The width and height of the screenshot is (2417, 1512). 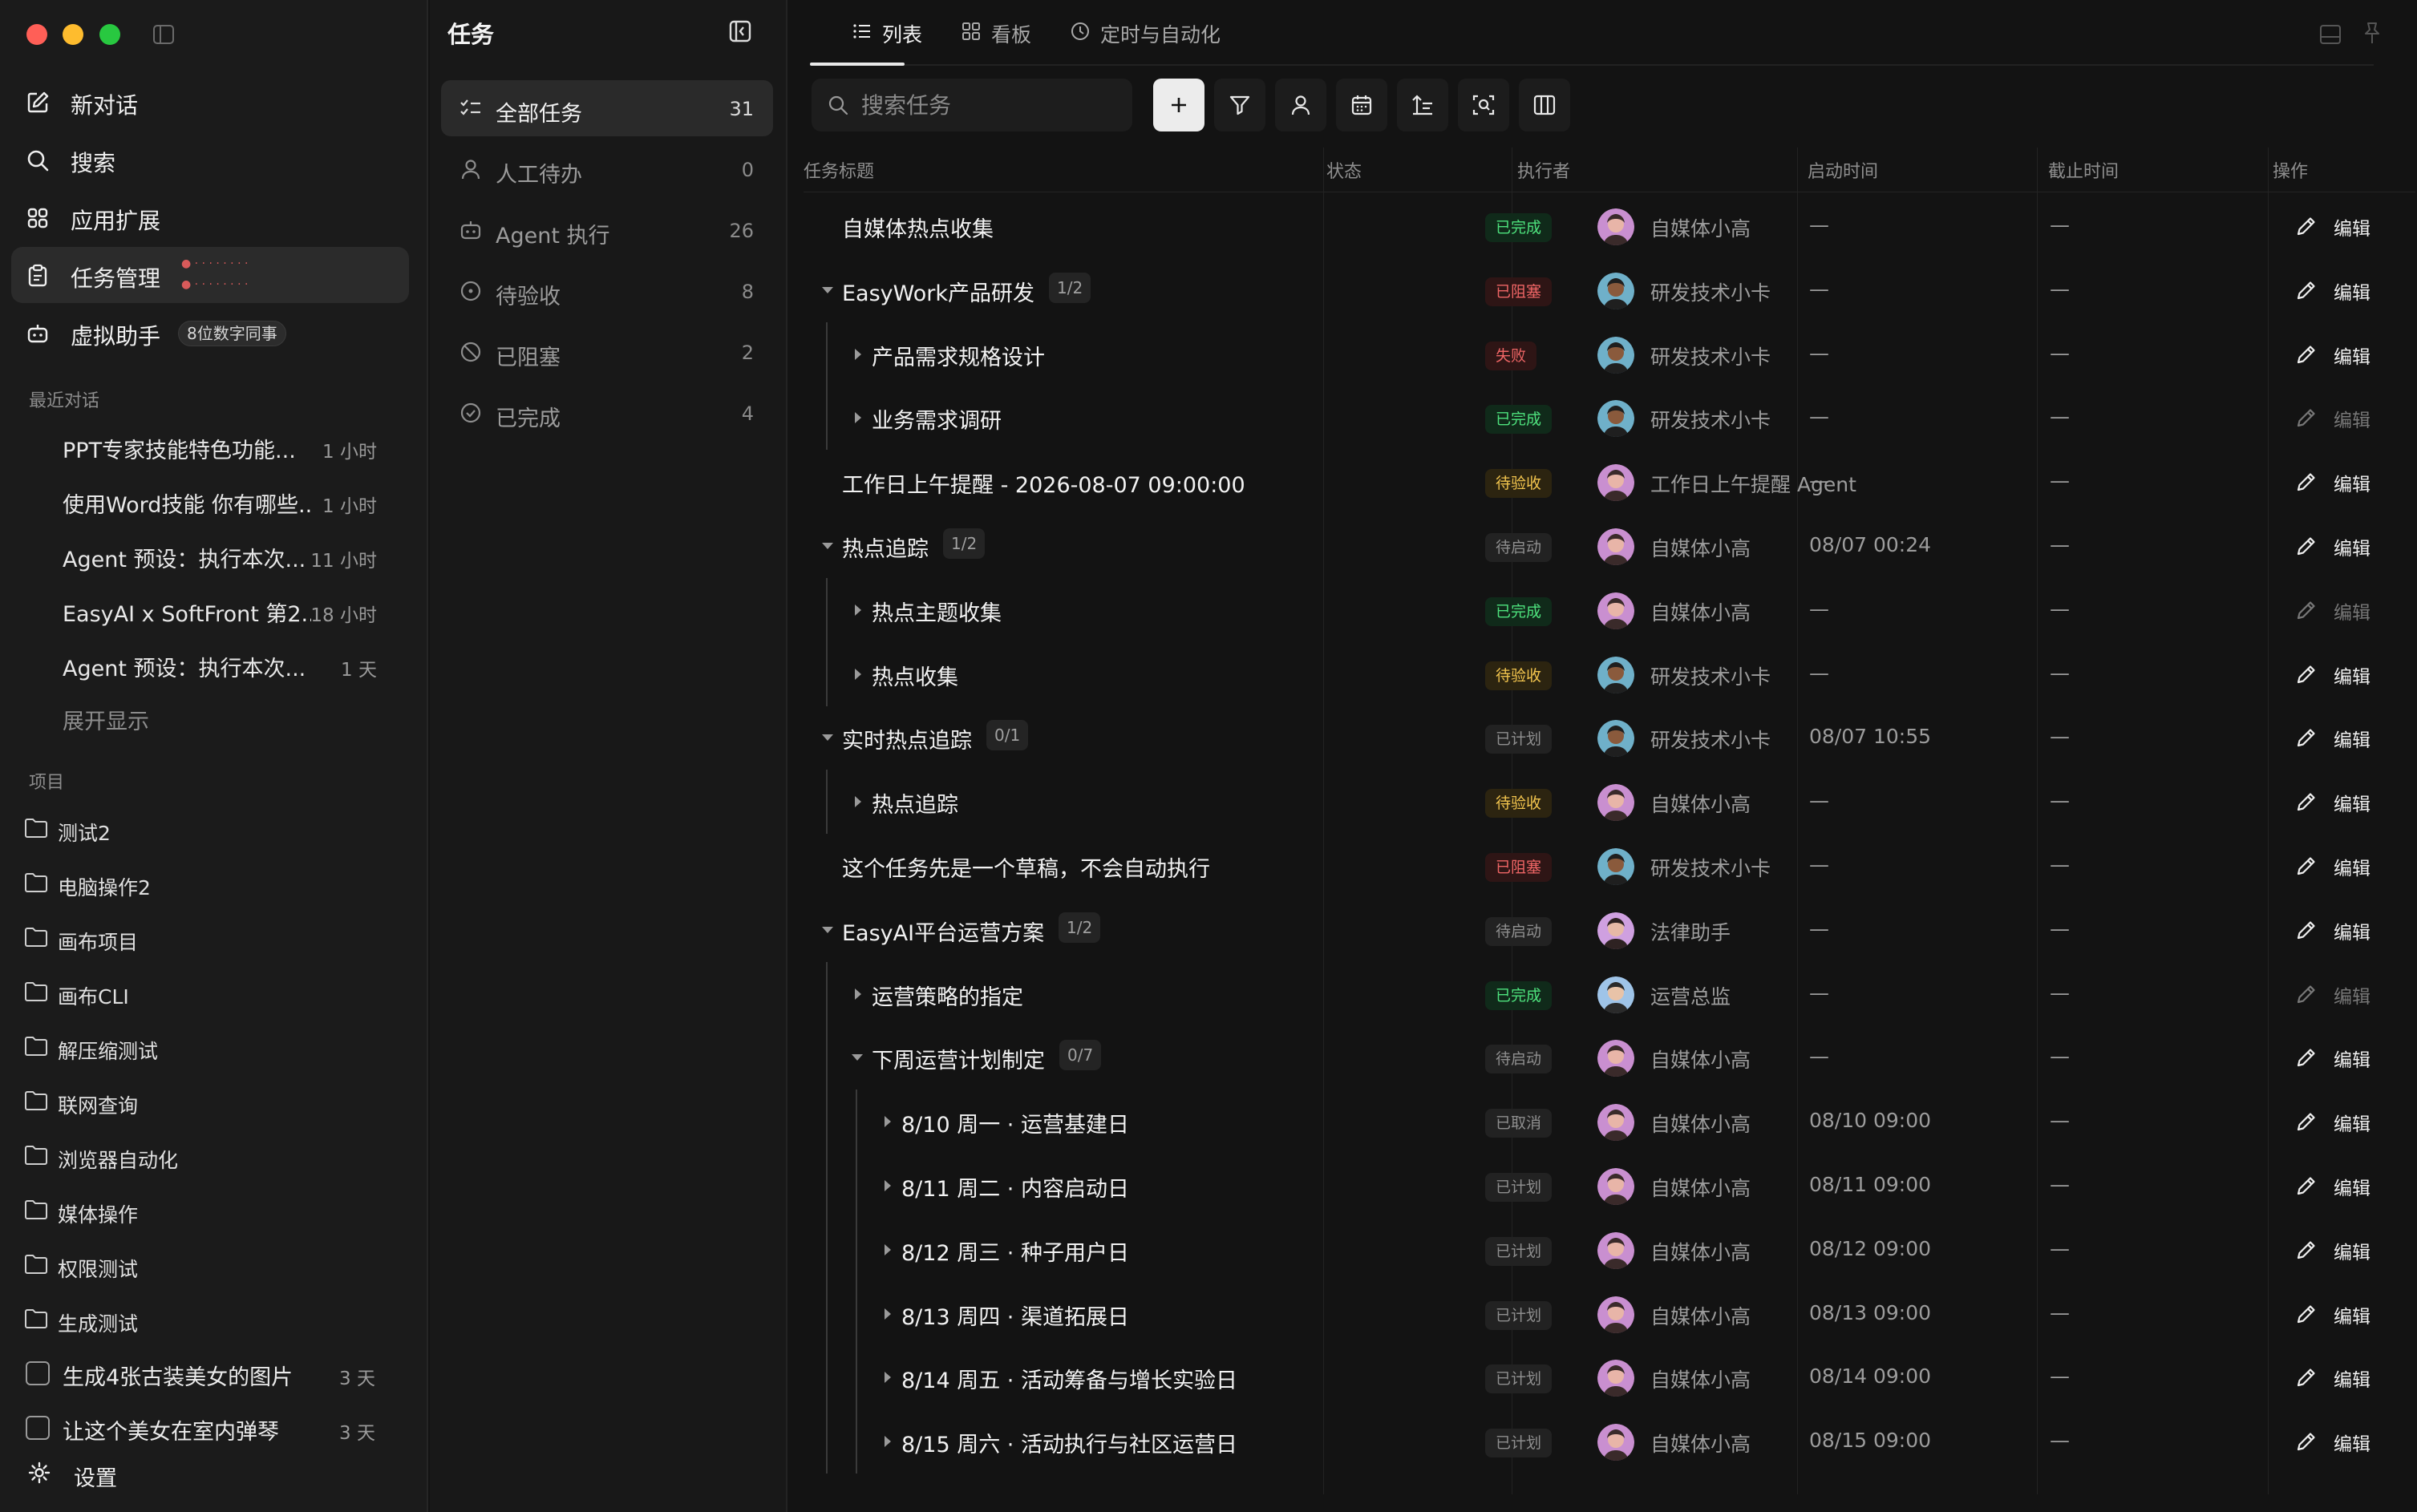 What do you see at coordinates (1544, 170) in the screenshot?
I see `header-assignee: 执行者` at bounding box center [1544, 170].